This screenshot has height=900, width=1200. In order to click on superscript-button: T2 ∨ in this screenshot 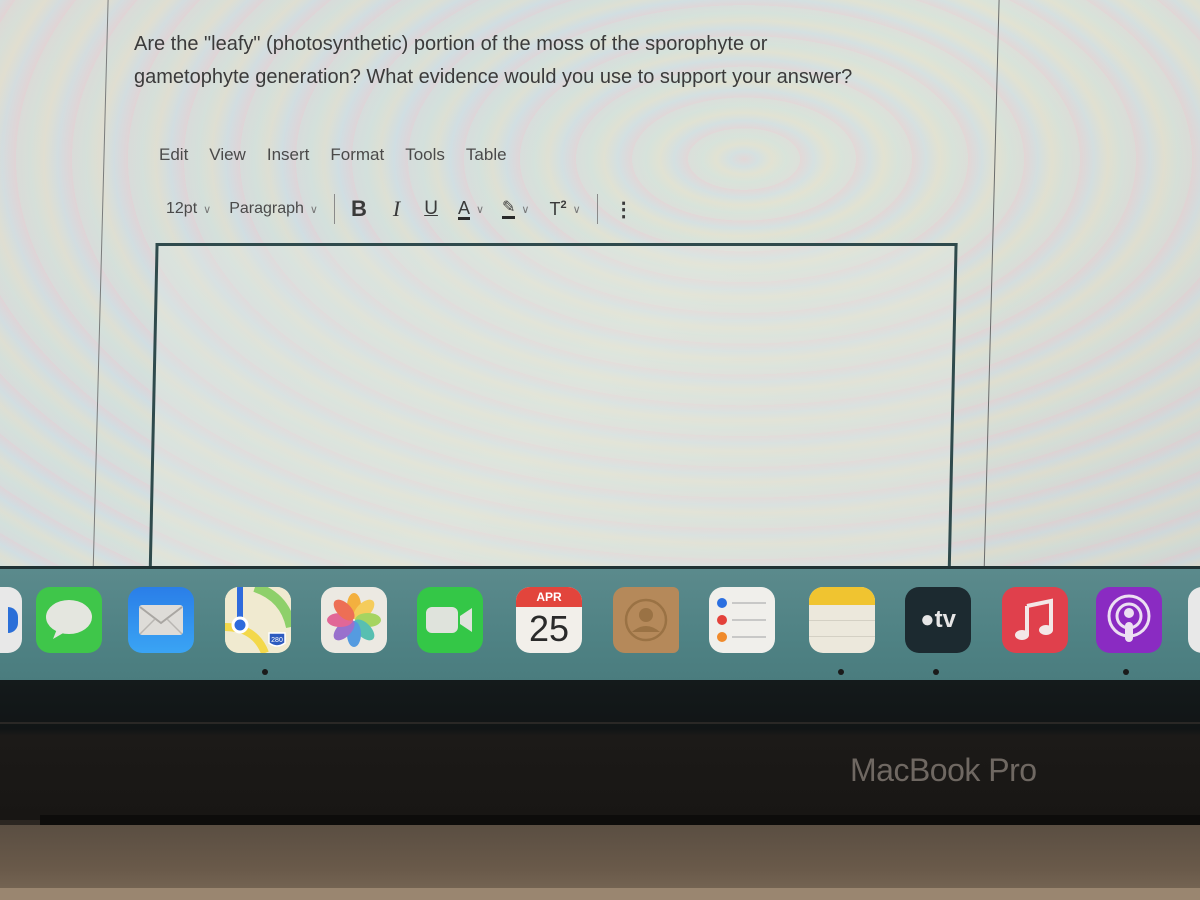, I will do `click(554, 209)`.